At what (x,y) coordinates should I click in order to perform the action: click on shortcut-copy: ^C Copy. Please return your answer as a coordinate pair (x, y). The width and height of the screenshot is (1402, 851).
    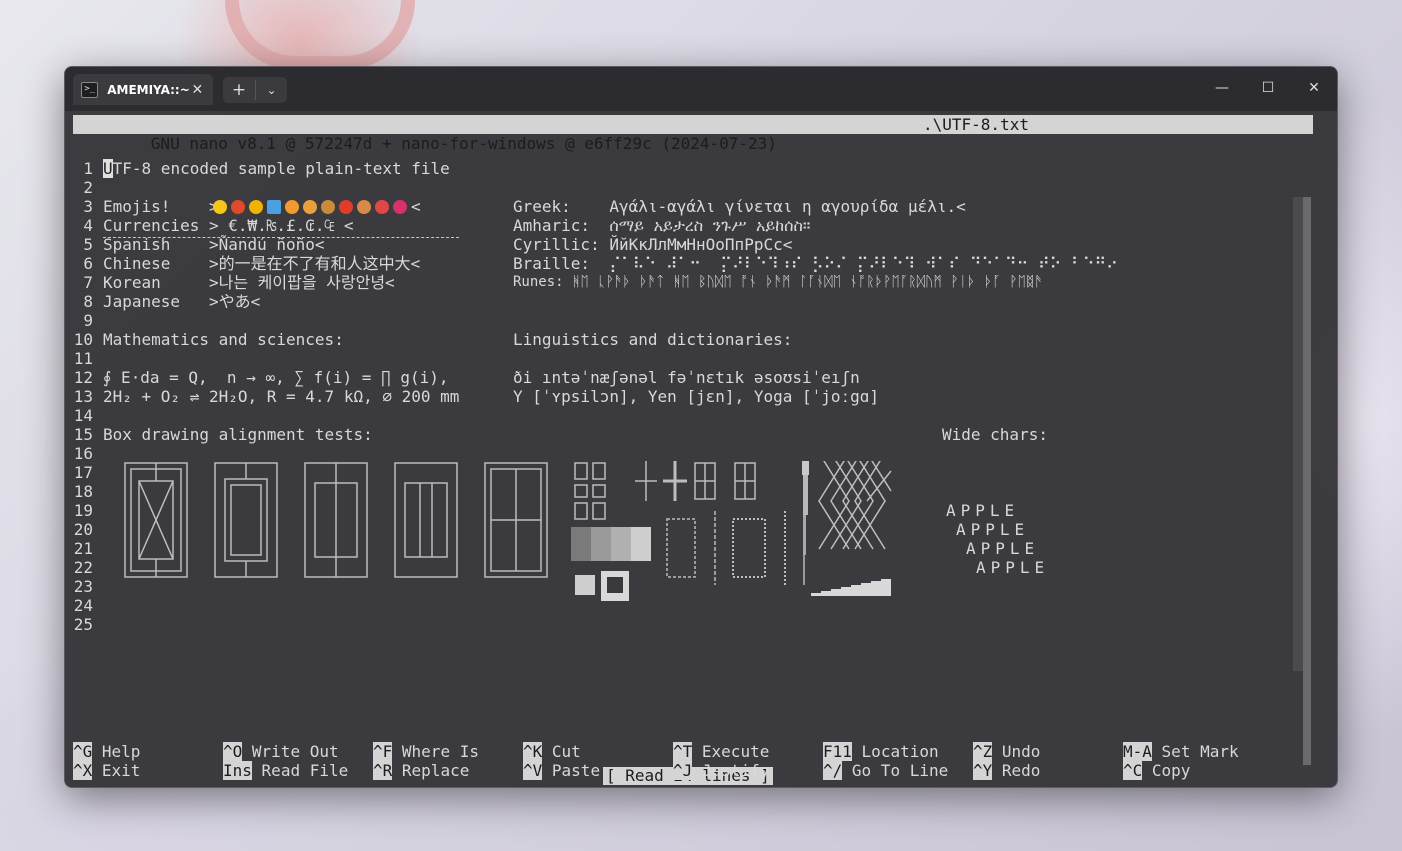
    Looking at the image, I should click on (1156, 770).